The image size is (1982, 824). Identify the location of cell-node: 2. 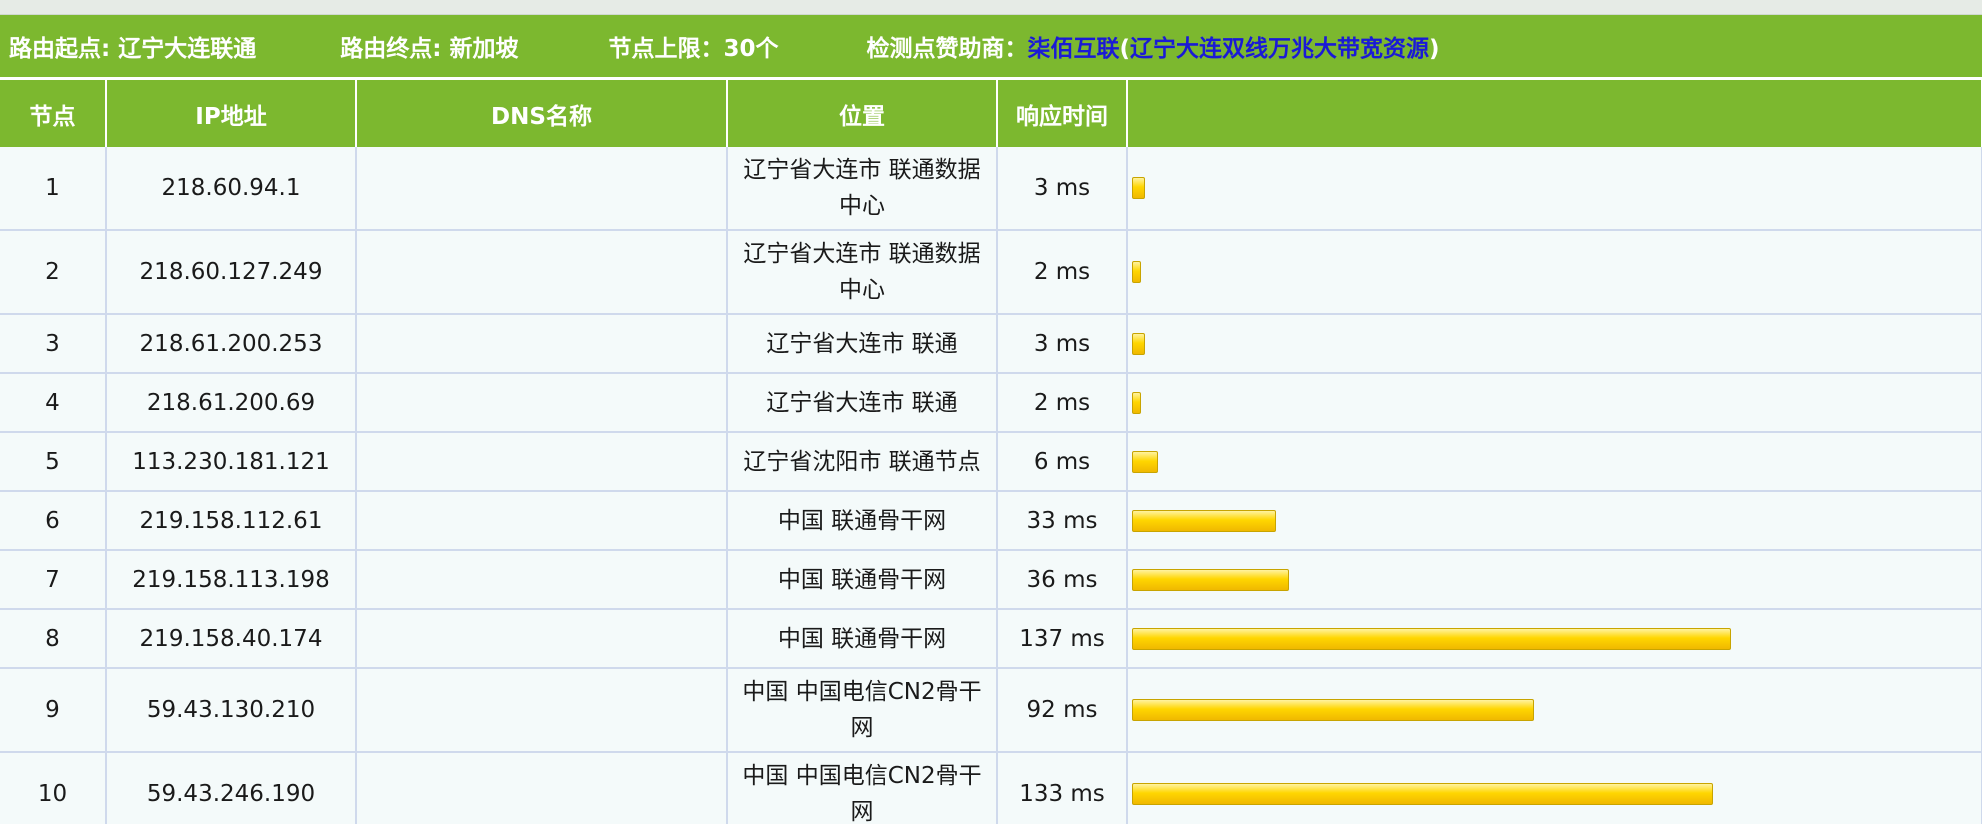
(53, 272).